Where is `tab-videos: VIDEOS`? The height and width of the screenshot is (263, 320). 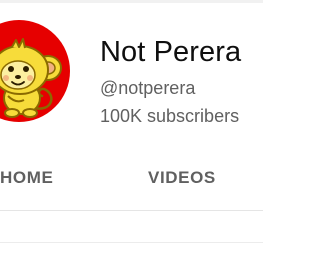 tab-videos: VIDEOS is located at coordinates (182, 178).